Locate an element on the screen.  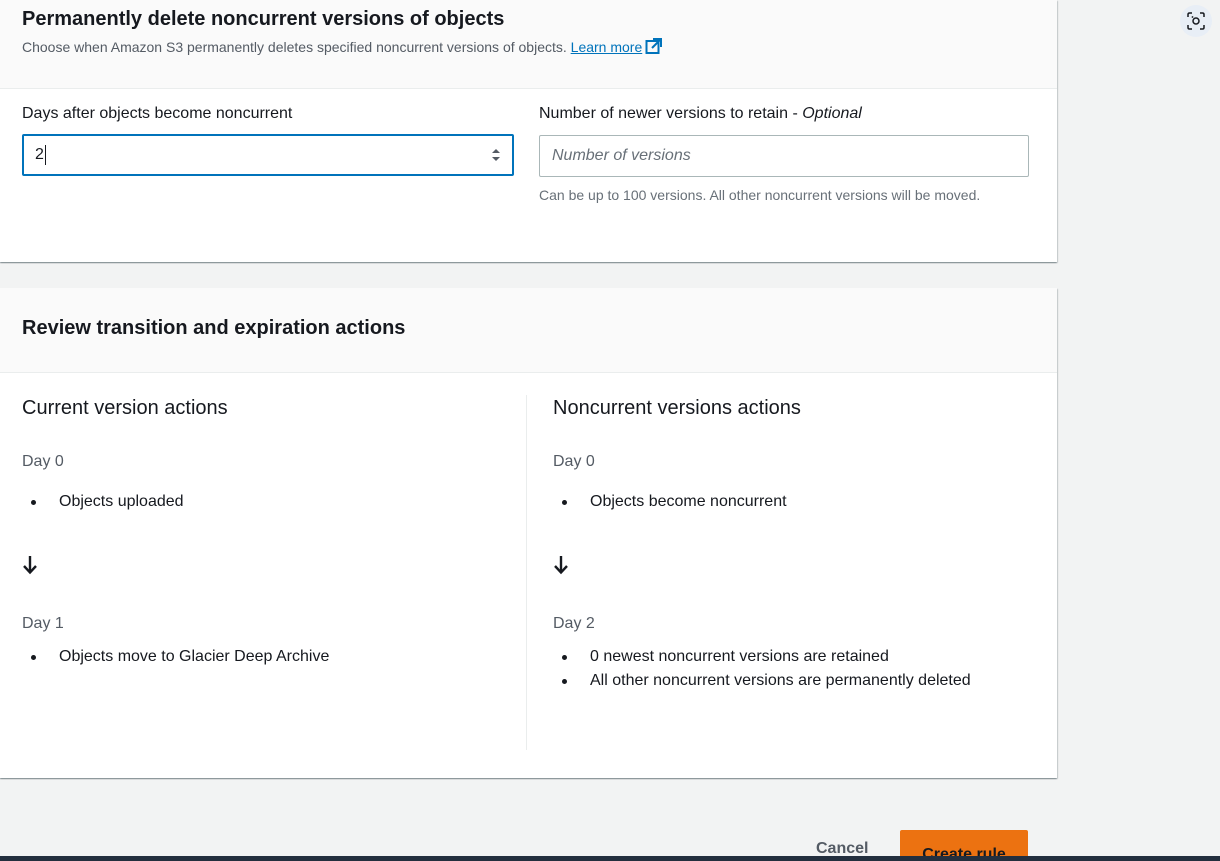
current-step1-day: Day 0 is located at coordinates (43, 461).